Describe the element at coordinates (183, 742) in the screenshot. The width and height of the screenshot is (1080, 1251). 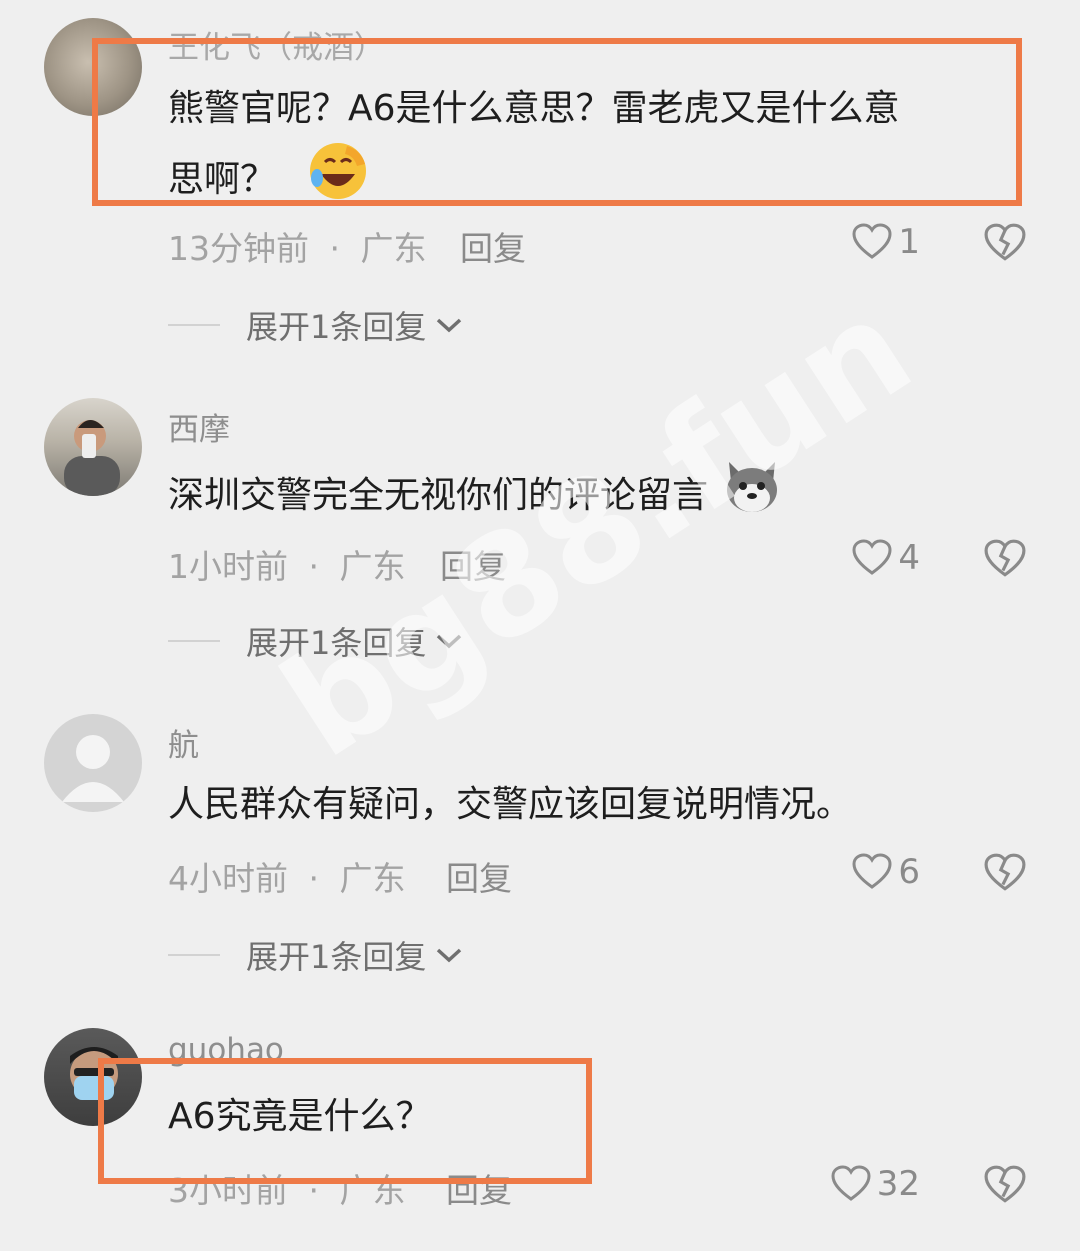
I see `comment-username: 航` at that location.